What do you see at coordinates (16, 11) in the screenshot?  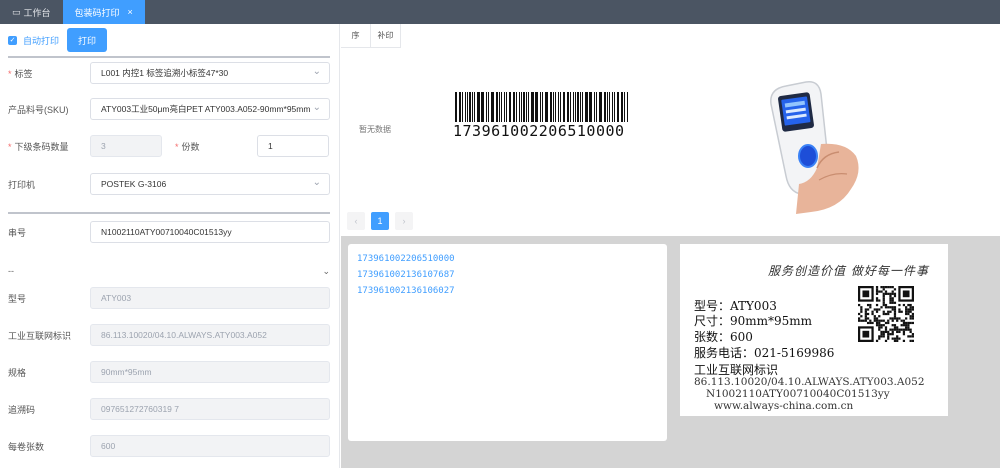 I see `desktop-icon: ▭` at bounding box center [16, 11].